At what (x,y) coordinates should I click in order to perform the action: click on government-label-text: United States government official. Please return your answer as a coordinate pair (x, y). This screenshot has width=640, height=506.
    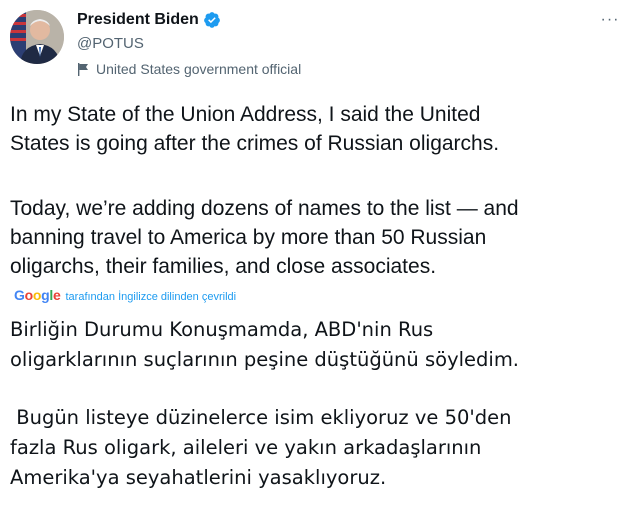
    Looking at the image, I should click on (199, 69).